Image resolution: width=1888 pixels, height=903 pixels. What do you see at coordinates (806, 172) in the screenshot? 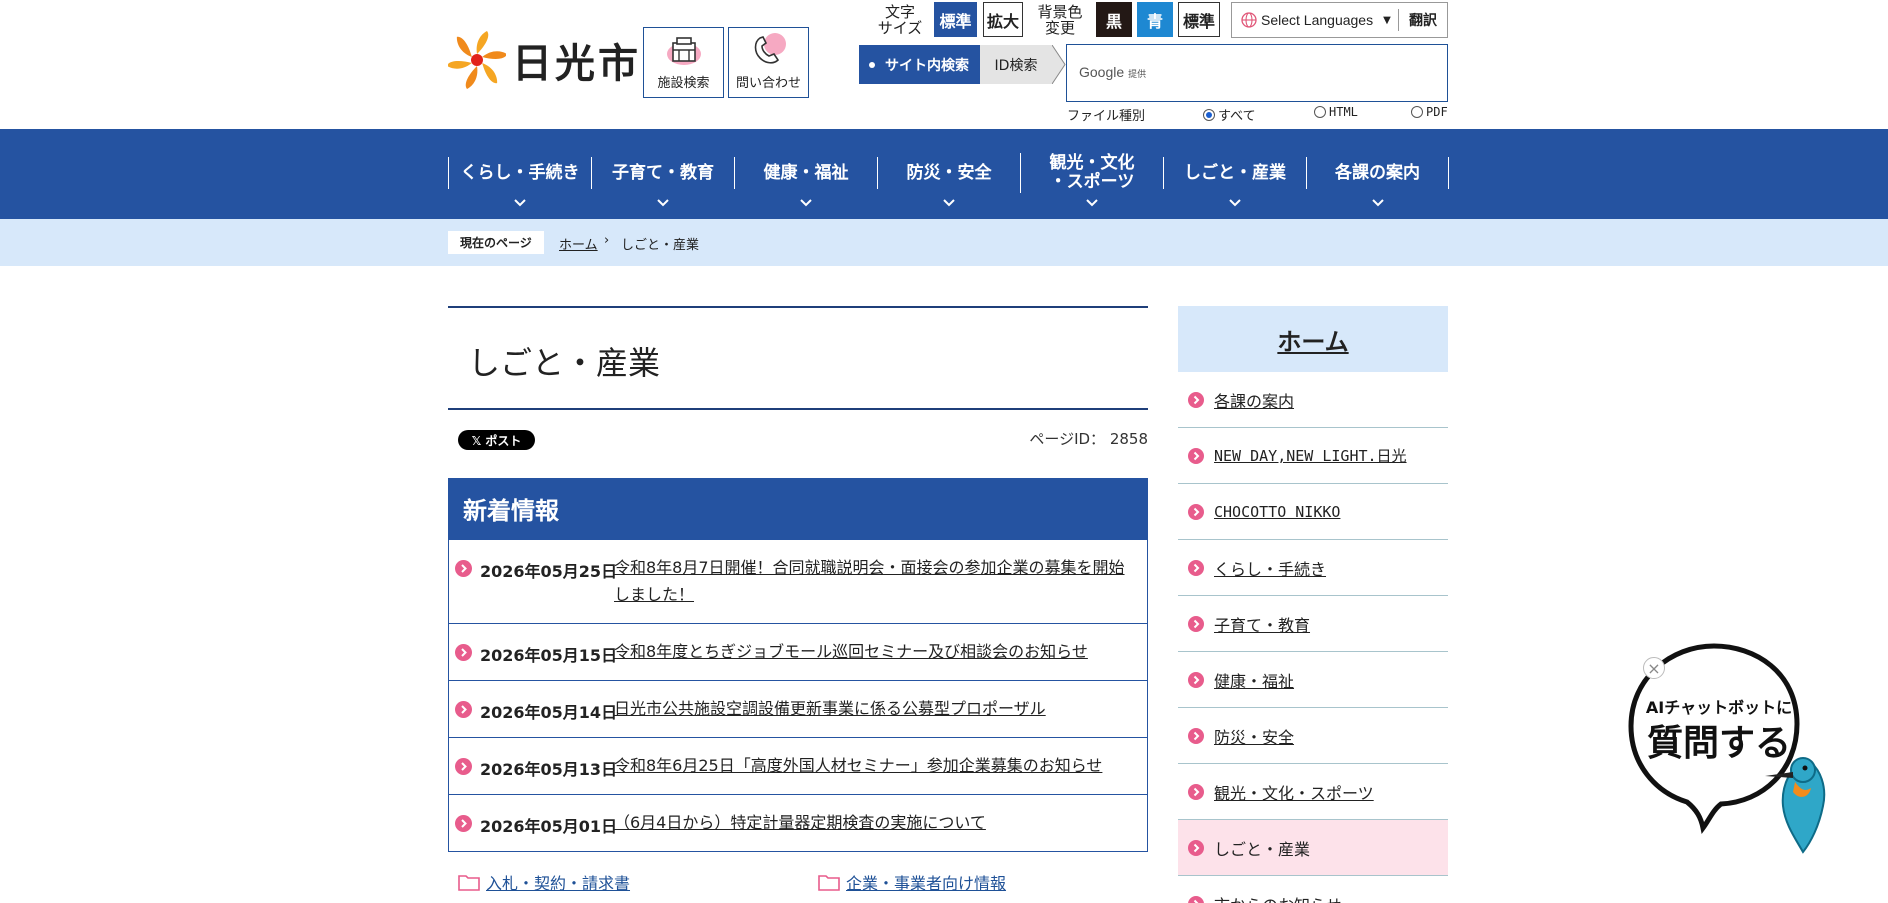
I see `nav-item-label: 健康・福祉` at bounding box center [806, 172].